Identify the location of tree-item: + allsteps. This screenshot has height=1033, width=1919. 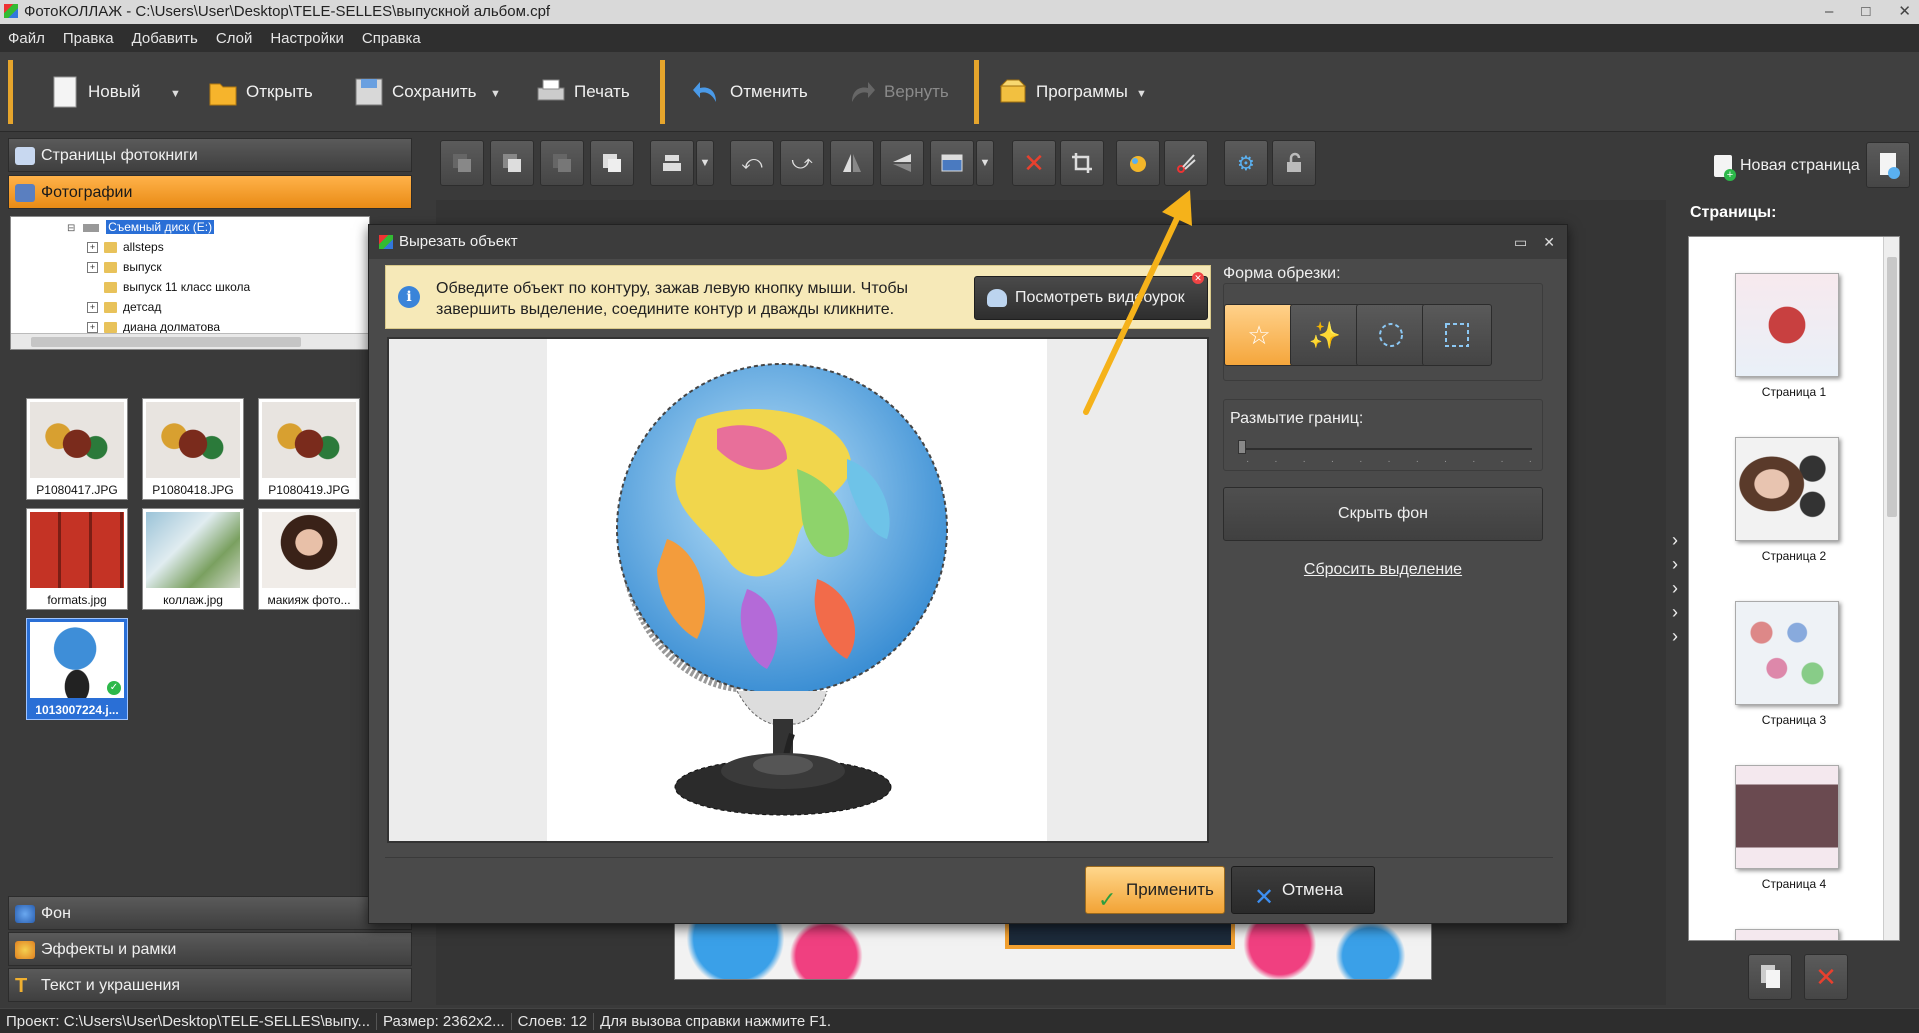
(125, 247).